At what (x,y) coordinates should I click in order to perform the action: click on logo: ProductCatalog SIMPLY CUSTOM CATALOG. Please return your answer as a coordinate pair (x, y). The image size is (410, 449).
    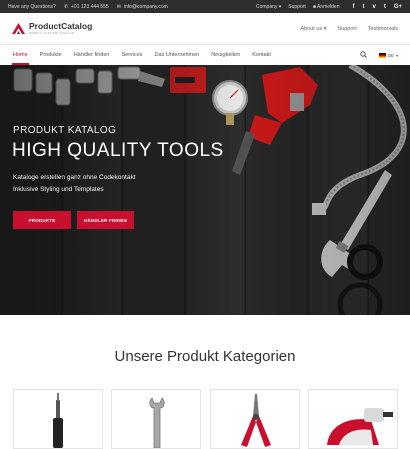
    Looking at the image, I should click on (52, 28).